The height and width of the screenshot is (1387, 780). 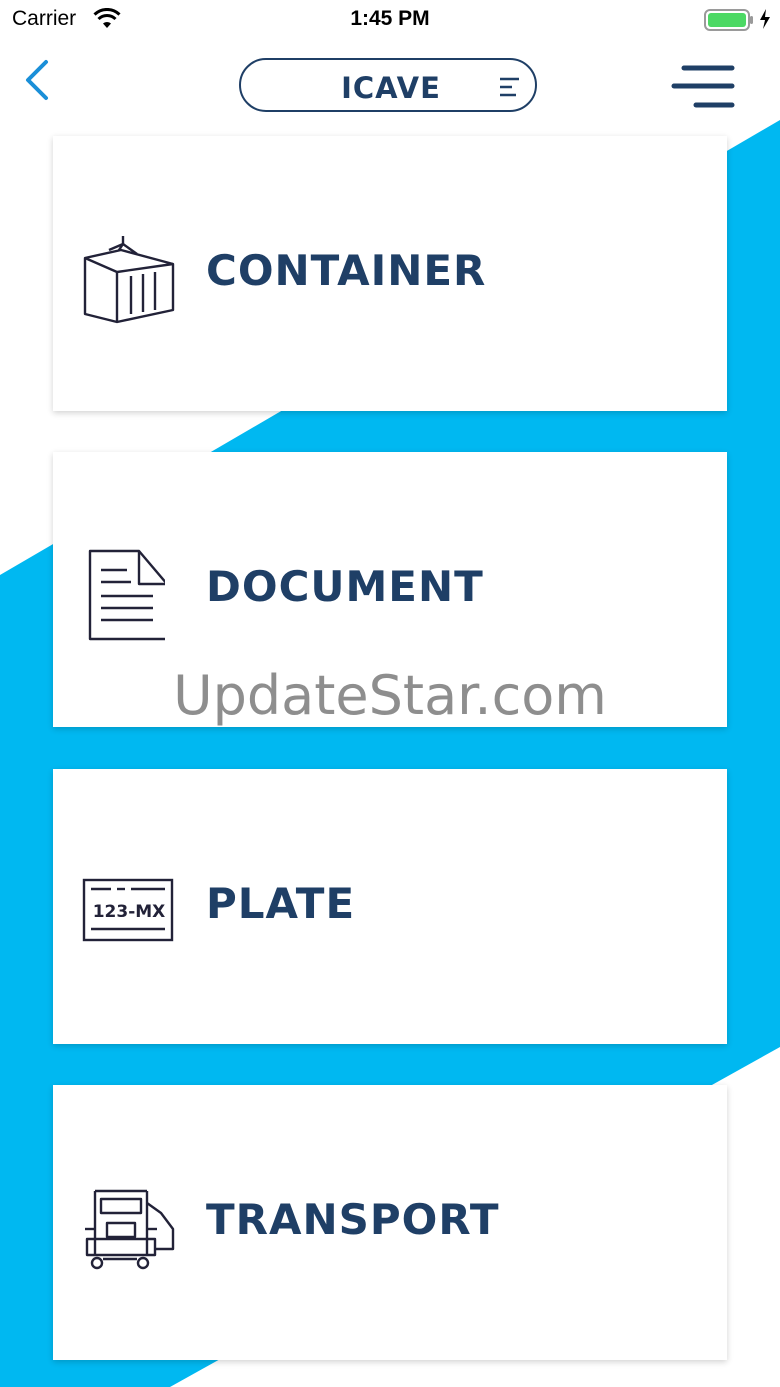 I want to click on plate-icon: 123-MX, so click(x=128, y=910).